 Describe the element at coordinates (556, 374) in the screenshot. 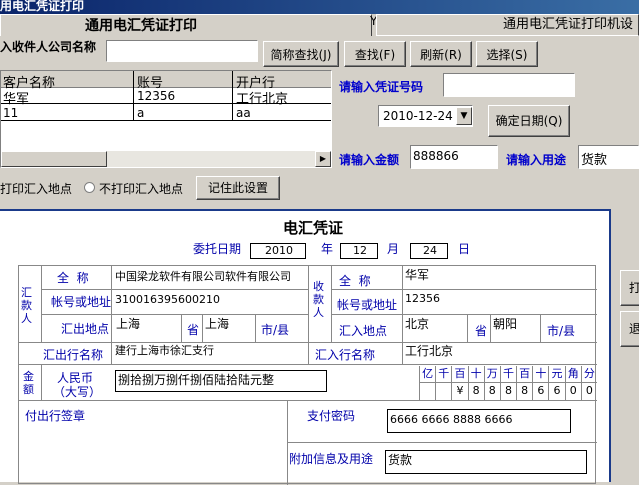

I see `digit-unit-label: 元` at that location.